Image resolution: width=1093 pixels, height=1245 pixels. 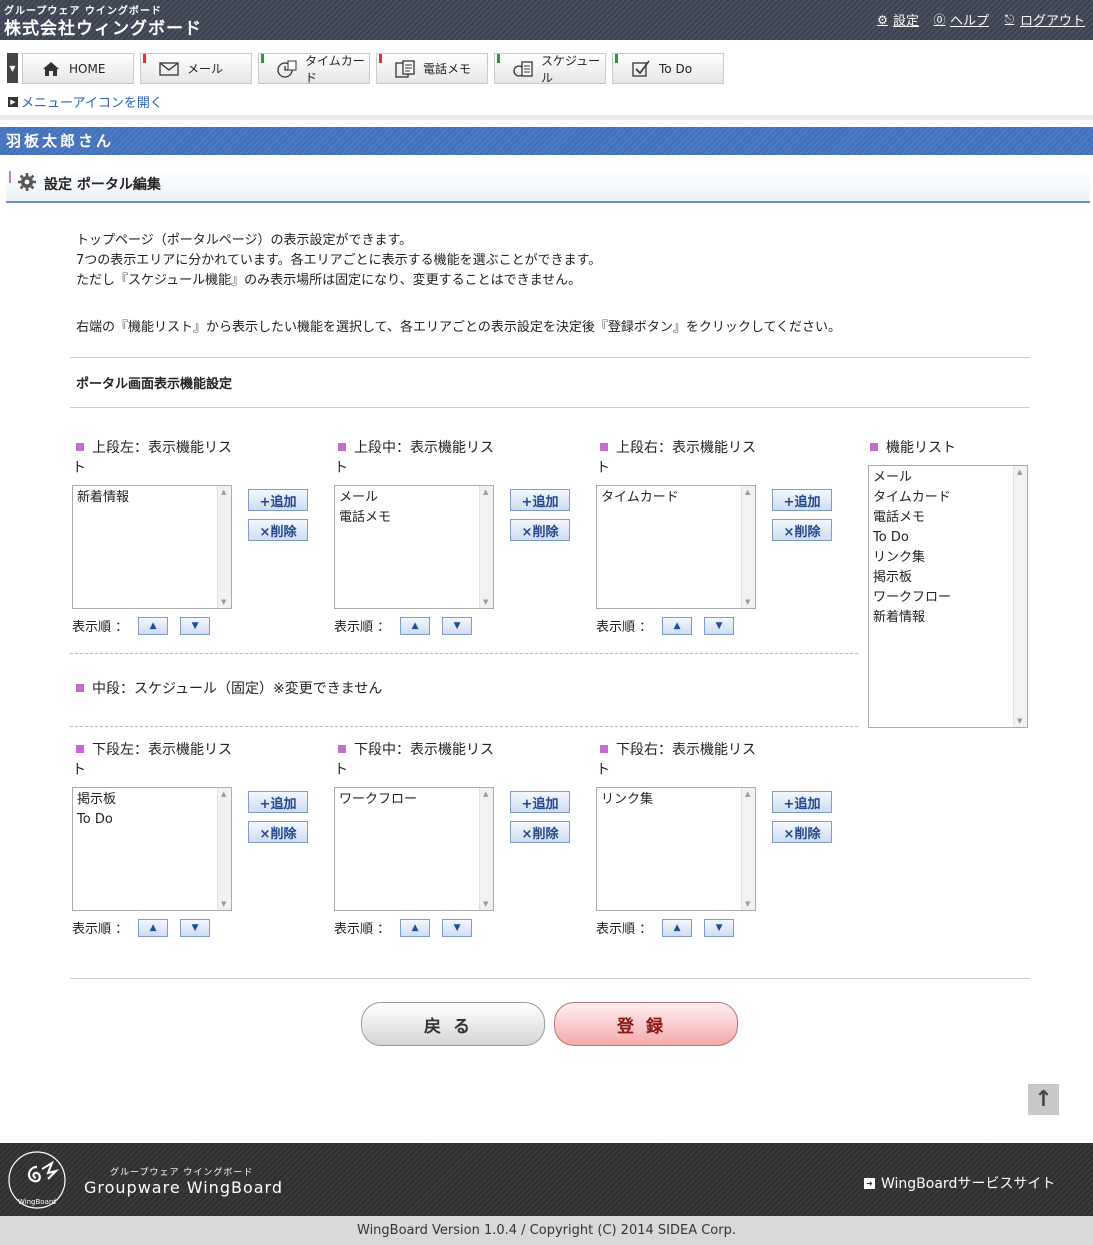 What do you see at coordinates (152, 800) in the screenshot?
I see `list-item: 掲示板` at bounding box center [152, 800].